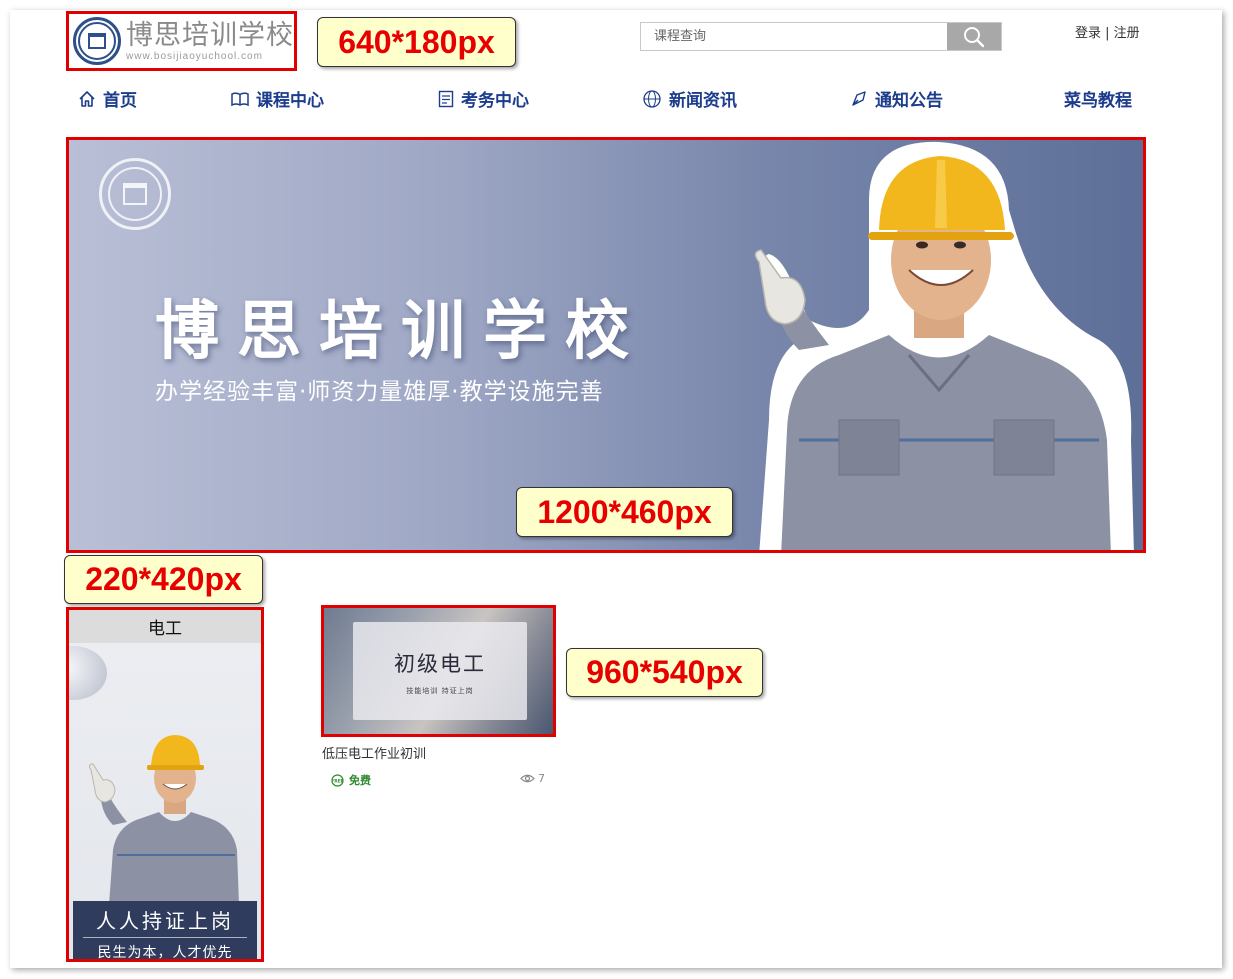 The height and width of the screenshot is (979, 1233). I want to click on thumbnail-subtitle: 技能培训 持证上岗, so click(440, 691).